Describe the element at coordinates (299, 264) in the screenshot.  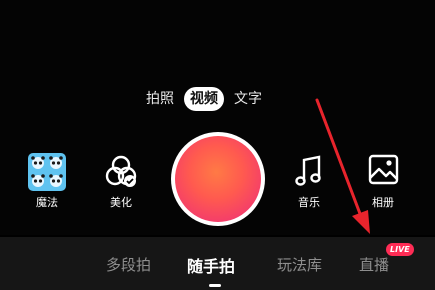
I see `nav-templates: 玩法库` at that location.